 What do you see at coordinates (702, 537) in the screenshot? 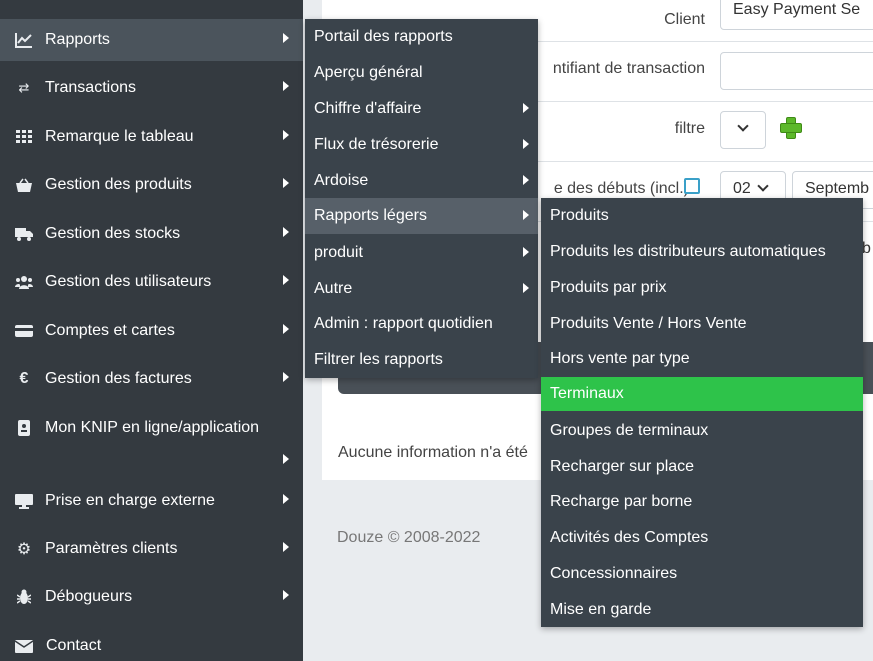
I see `submenu3-item-activites-comptes: Activités des Comptes` at bounding box center [702, 537].